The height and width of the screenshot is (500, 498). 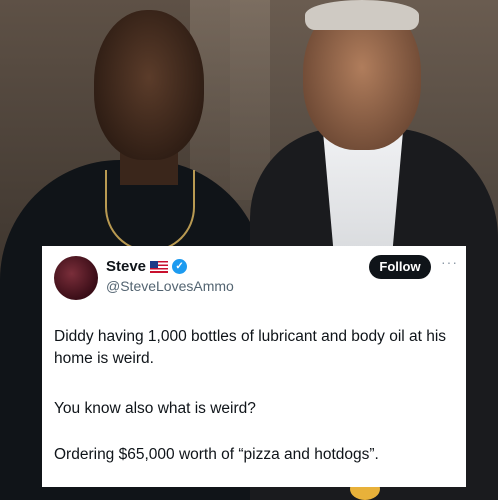 What do you see at coordinates (159, 266) in the screenshot?
I see `us-flag-icon` at bounding box center [159, 266].